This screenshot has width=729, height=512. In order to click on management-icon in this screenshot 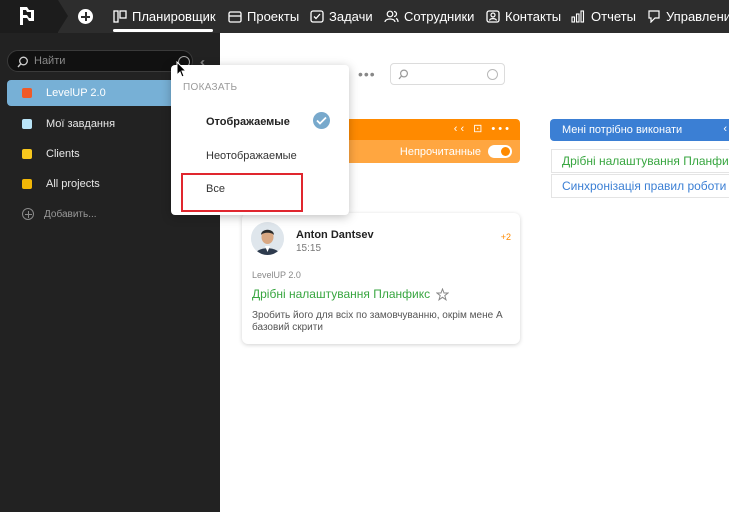, I will do `click(654, 16)`.